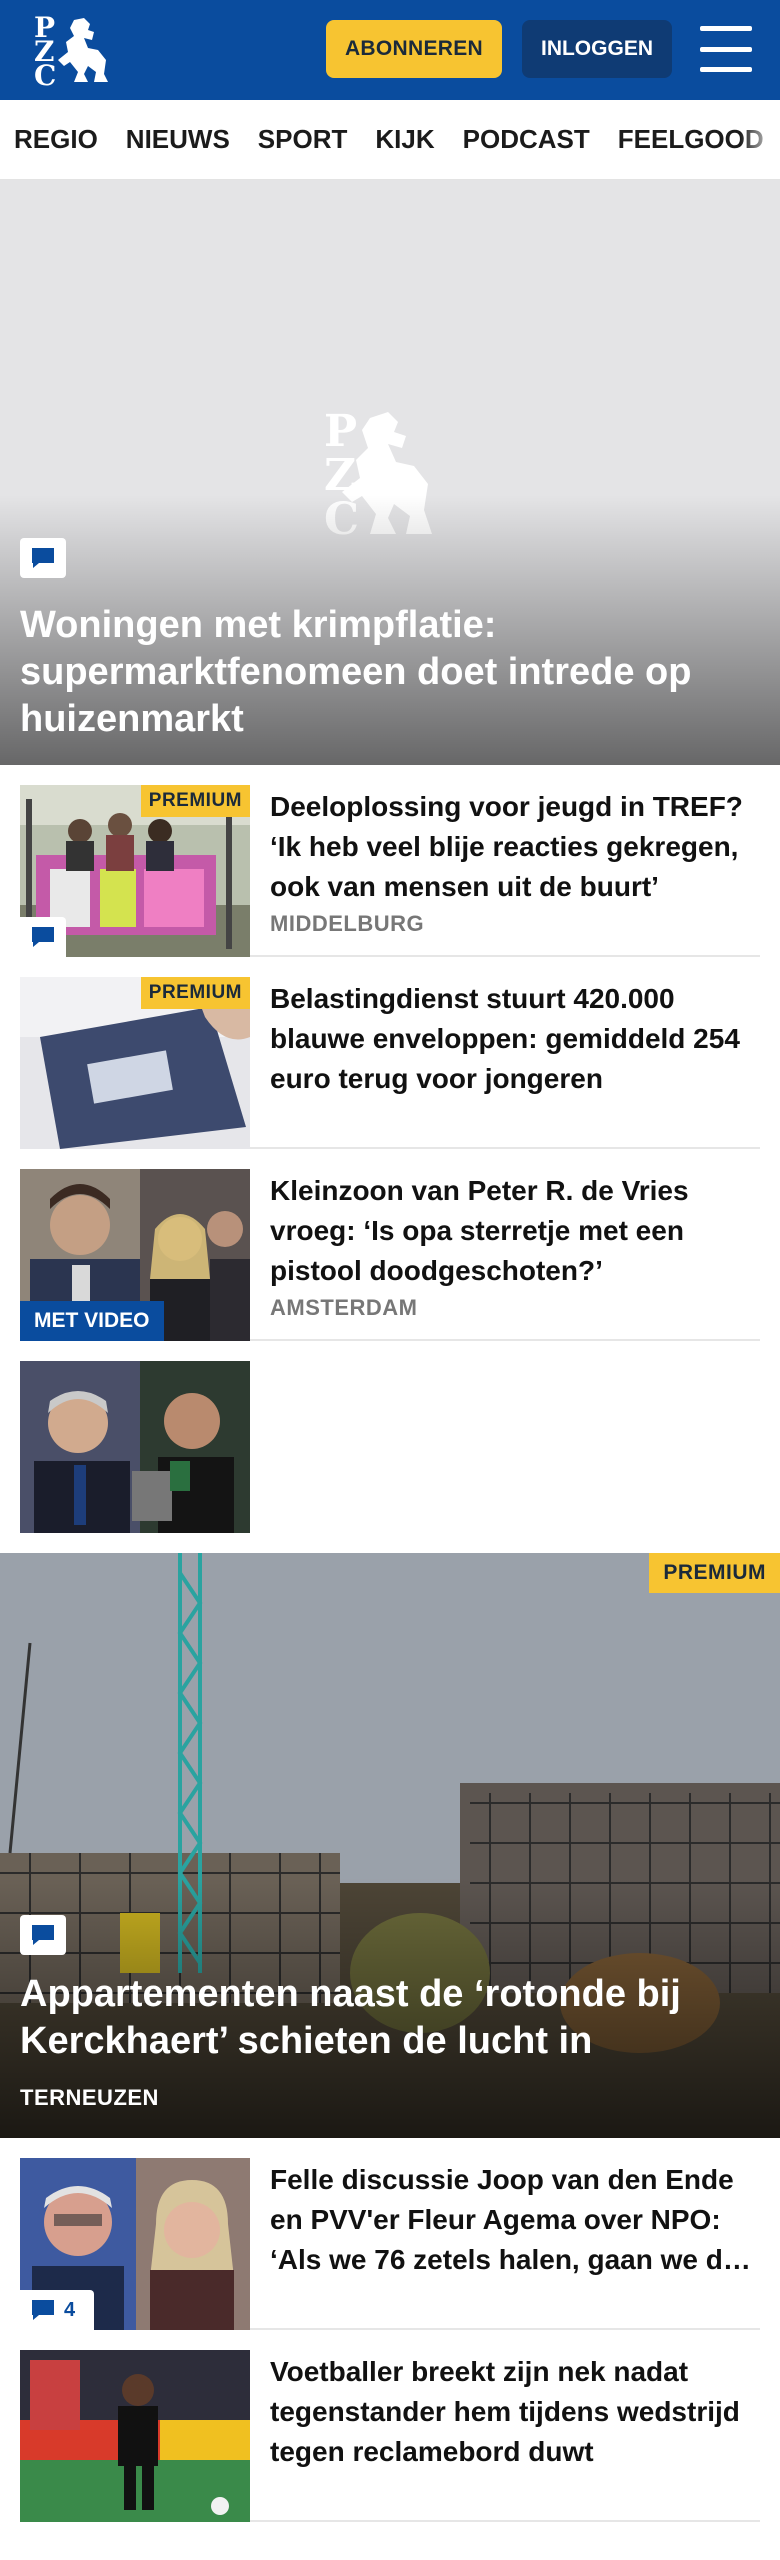 Image resolution: width=780 pixels, height=2560 pixels. Describe the element at coordinates (344, 1307) in the screenshot. I see `article-location-tag: AMSTERDAM` at that location.